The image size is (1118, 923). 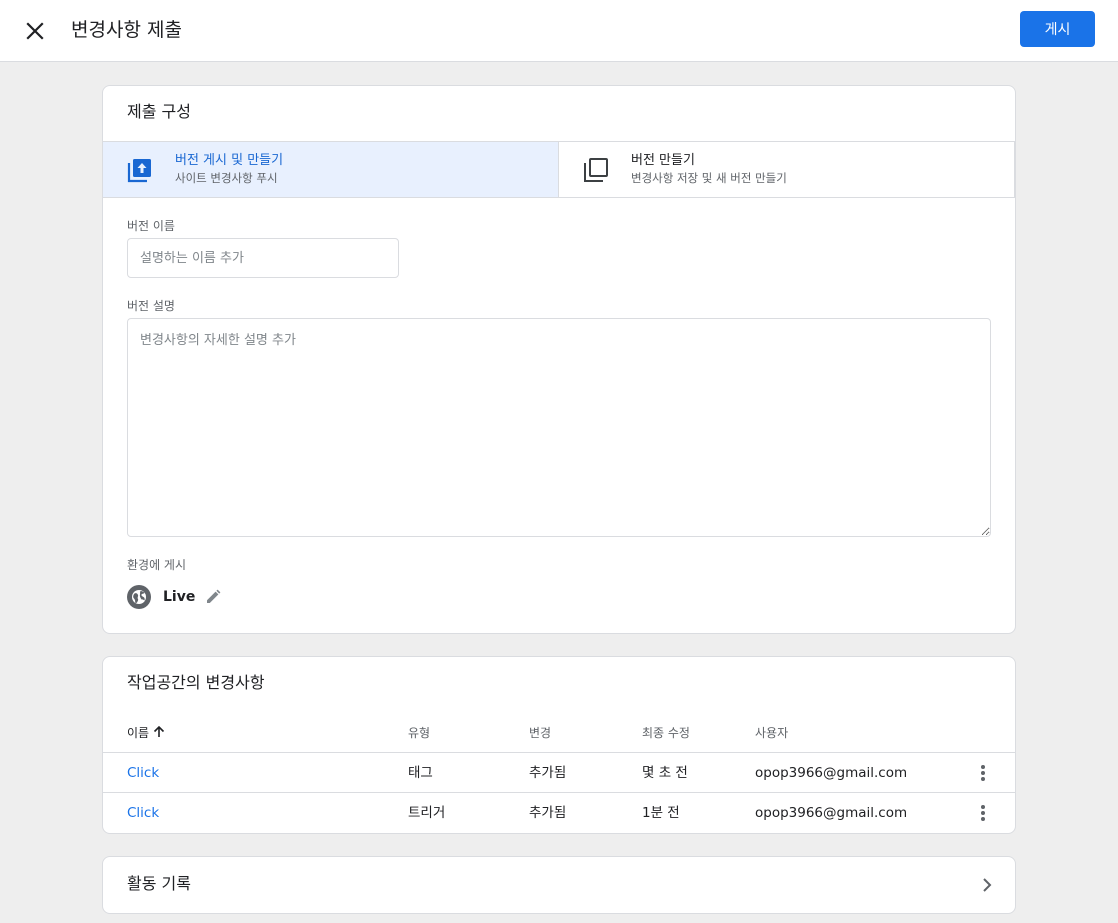 I want to click on environment-name: Live, so click(x=179, y=597).